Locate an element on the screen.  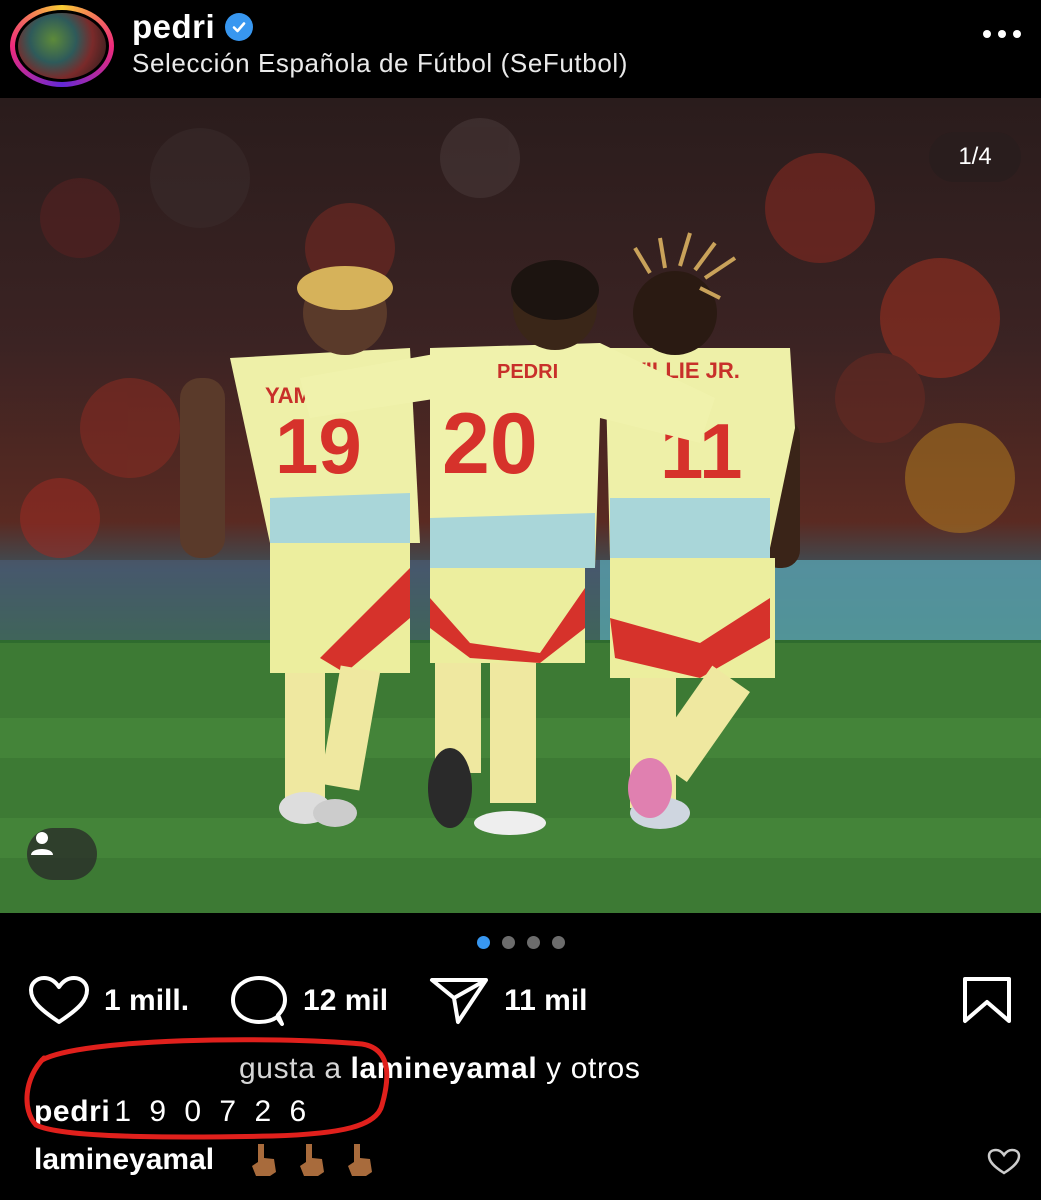
action-bar: 1 mill. 12 mil 11 mil is located at coordinates (328, 1001).